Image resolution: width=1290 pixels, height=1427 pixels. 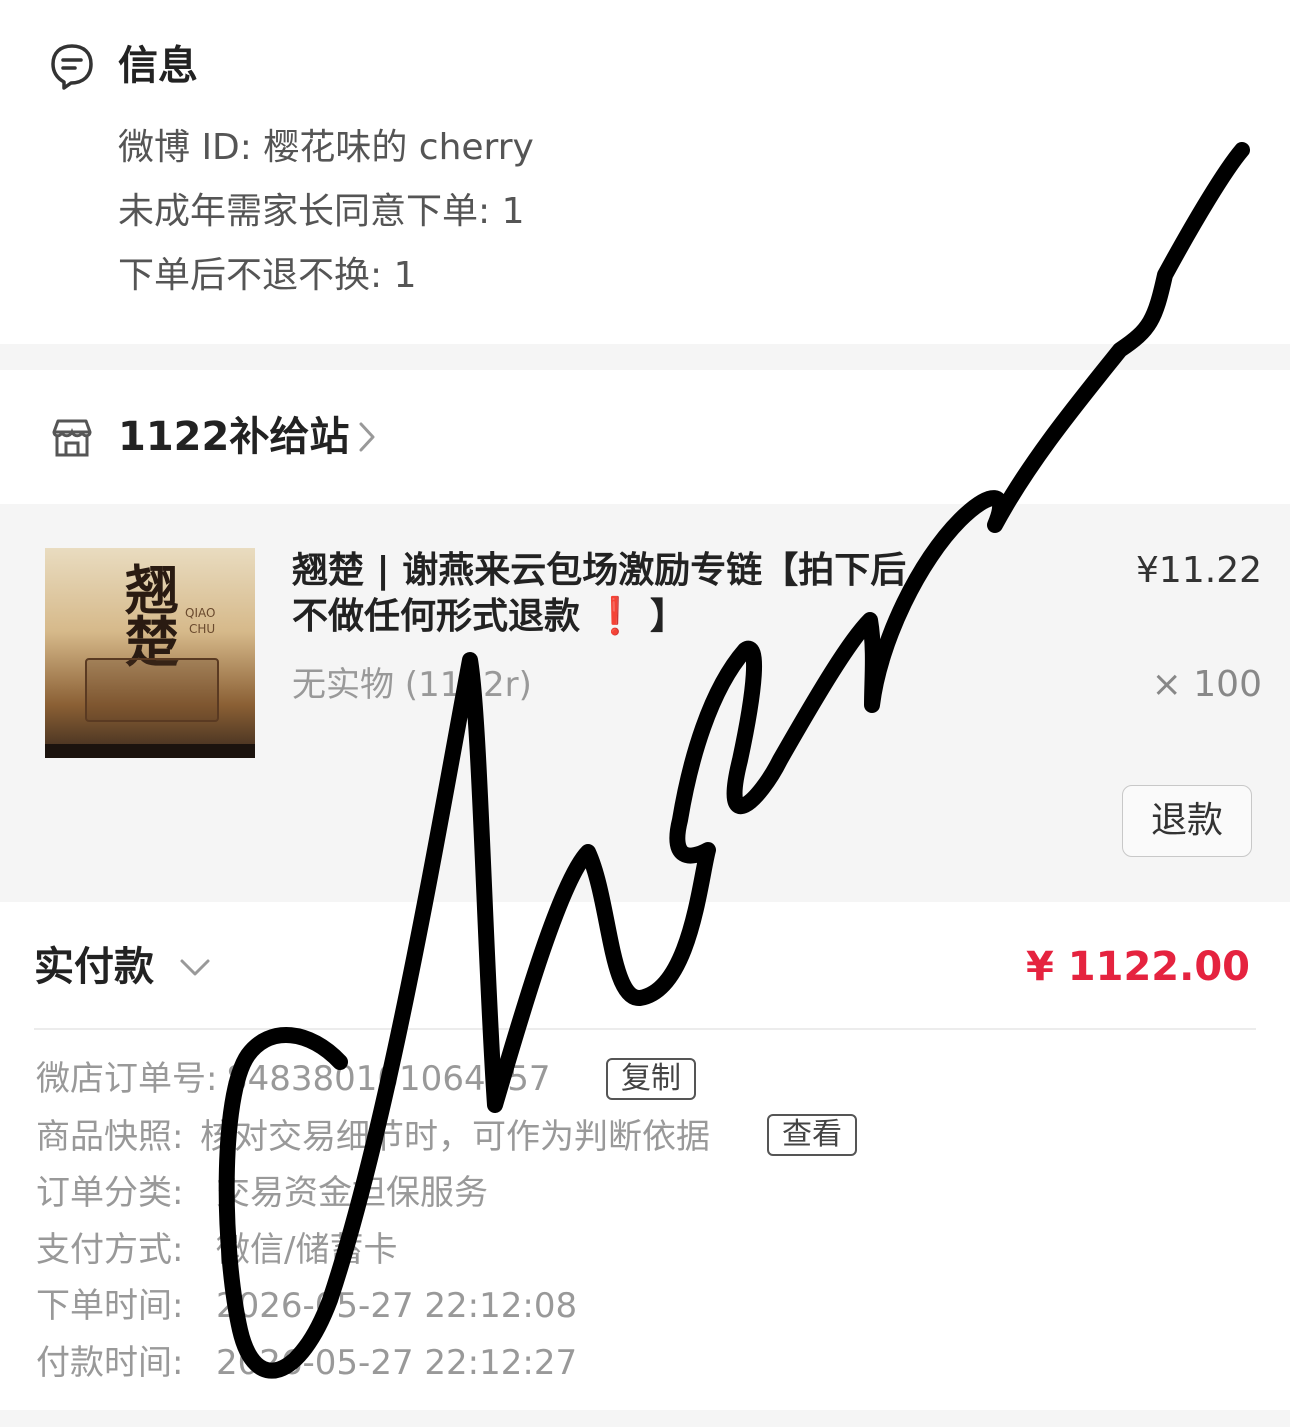 What do you see at coordinates (110, 1193) in the screenshot?
I see `category-label: 订单分类:` at bounding box center [110, 1193].